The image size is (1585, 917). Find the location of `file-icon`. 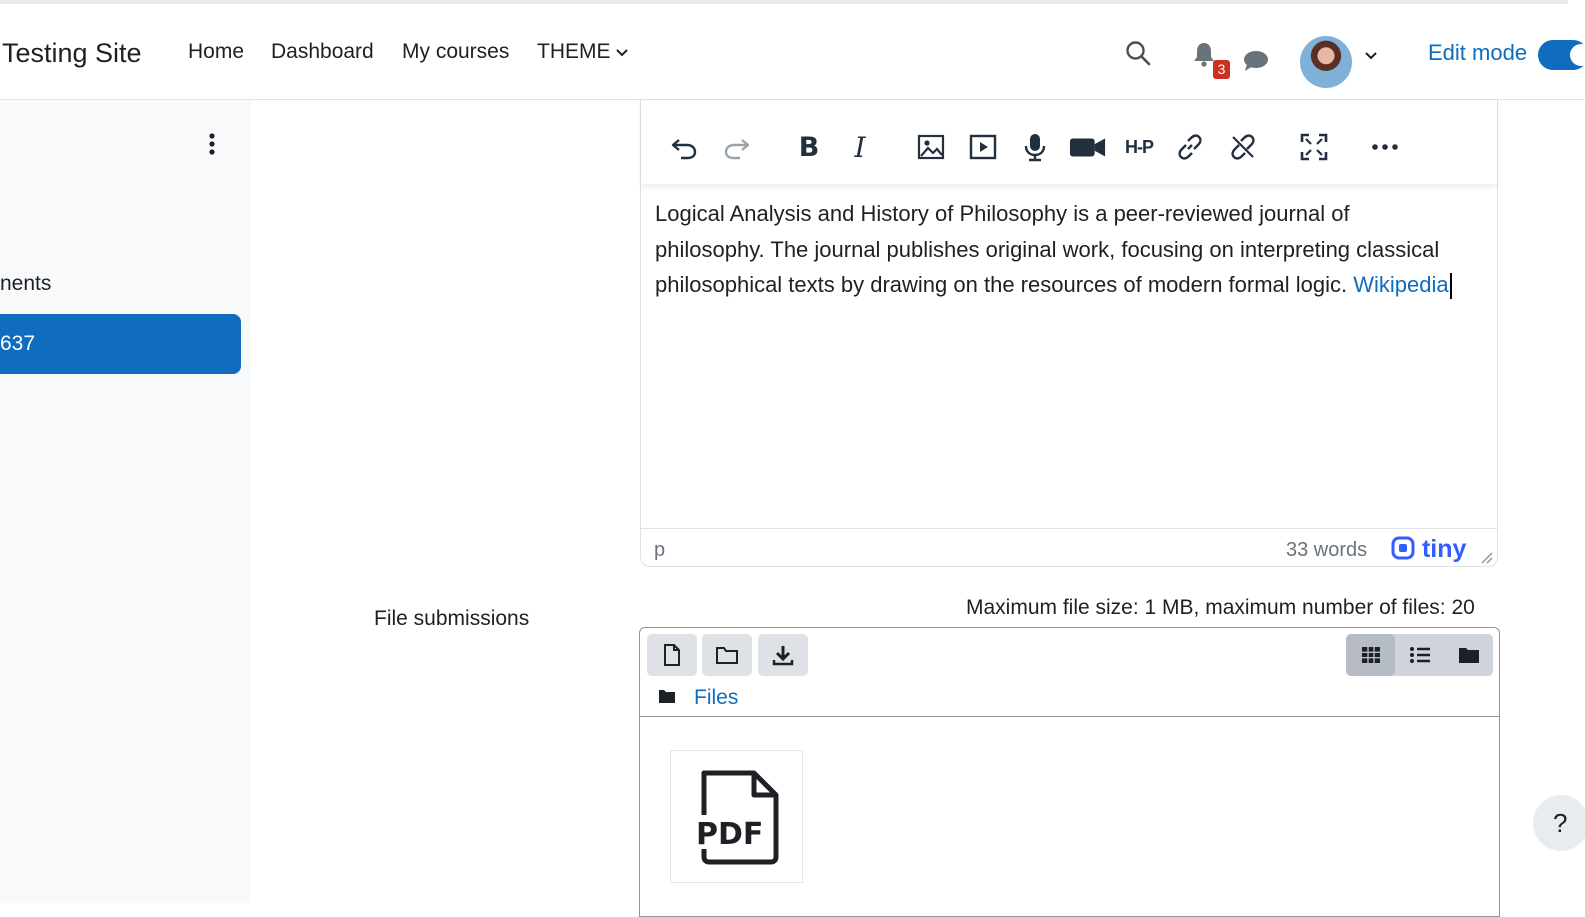

file-icon is located at coordinates (672, 655).